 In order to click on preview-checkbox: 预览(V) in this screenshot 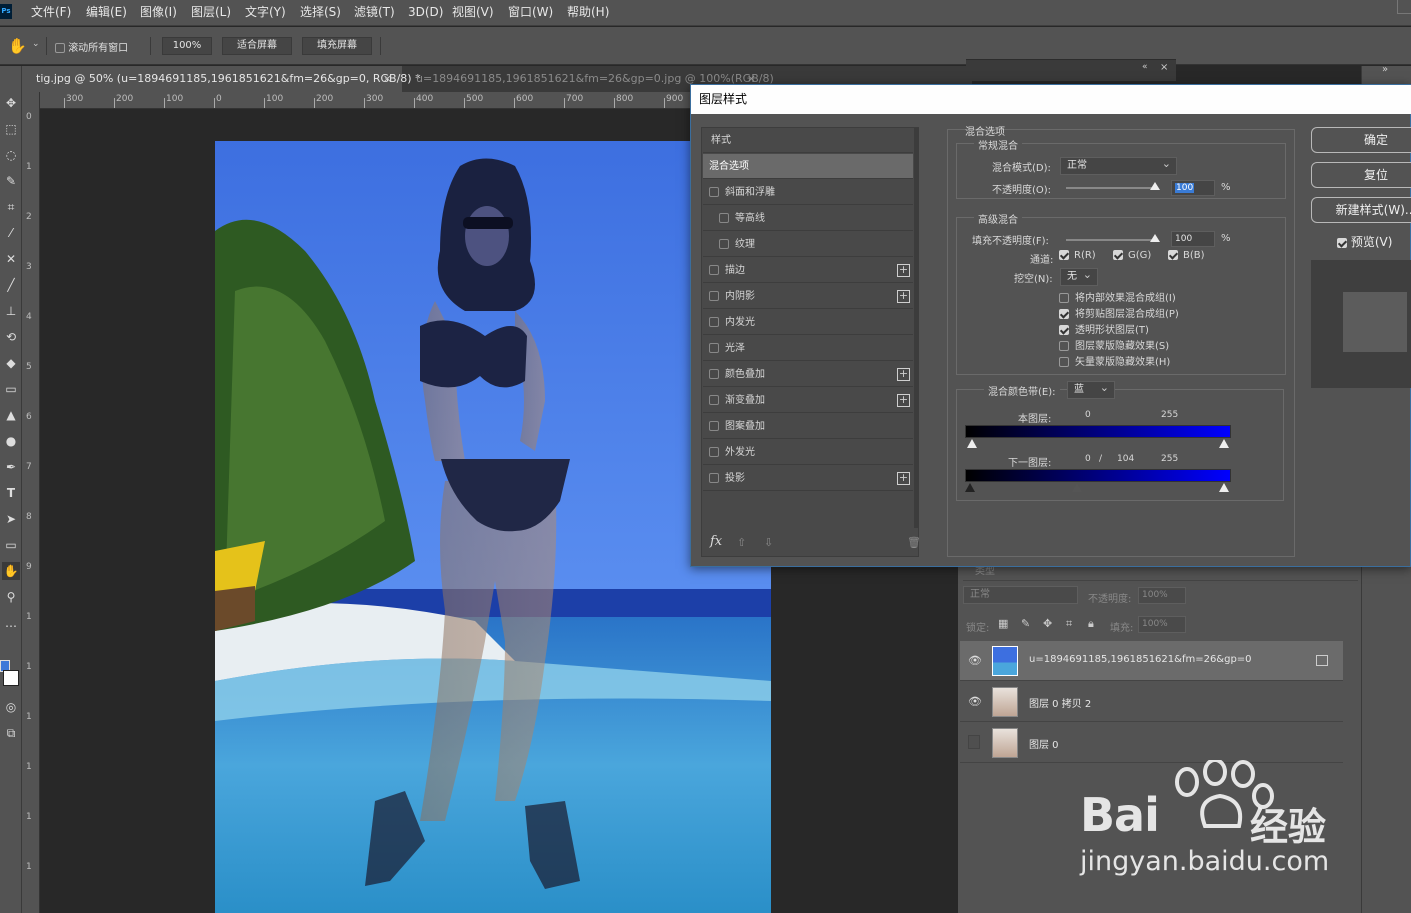, I will do `click(1364, 241)`.